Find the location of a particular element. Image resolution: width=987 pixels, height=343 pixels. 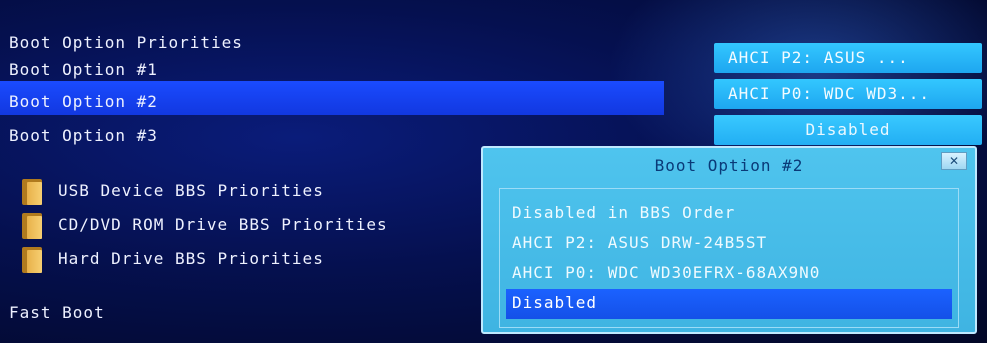

popup-option-ahci-p0-wdc: AHCI P0: WDC WD30EFRX-68AX9N0 is located at coordinates (666, 272).